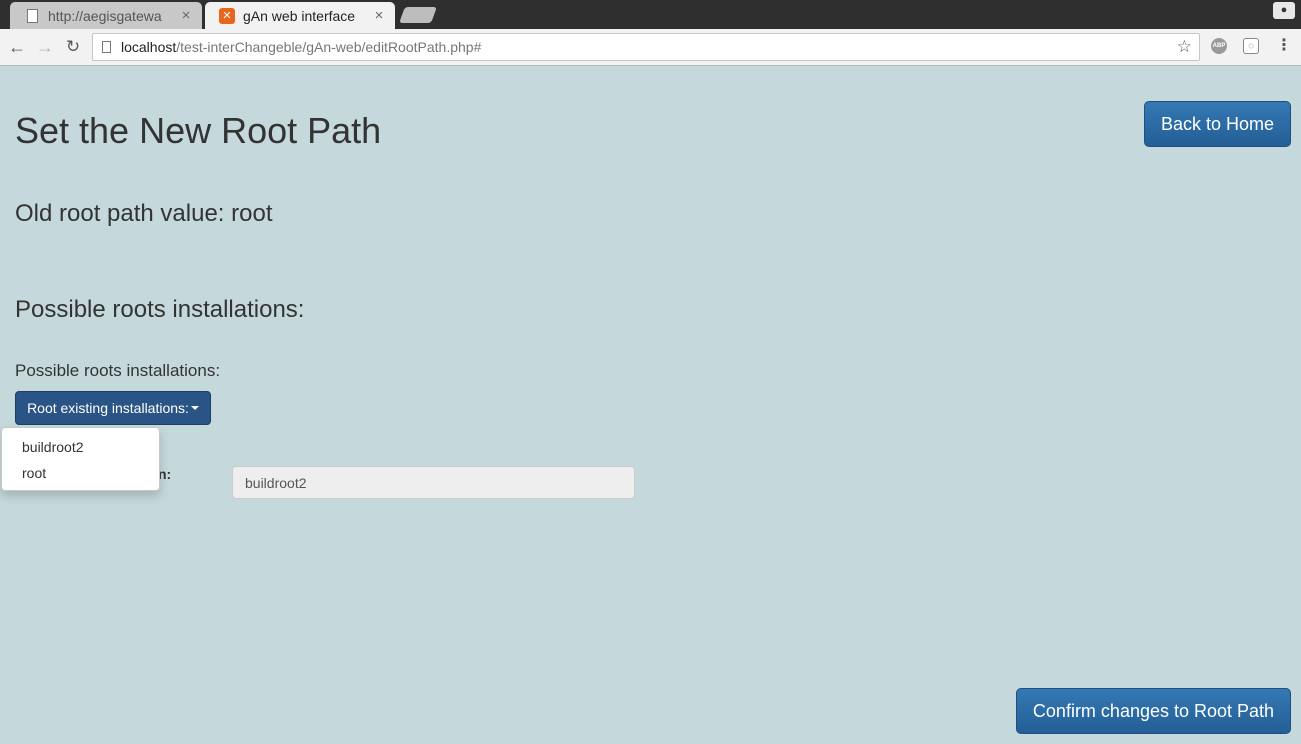  I want to click on confirm-root-path-button: Confirm changes to Root Path, so click(1153, 711).